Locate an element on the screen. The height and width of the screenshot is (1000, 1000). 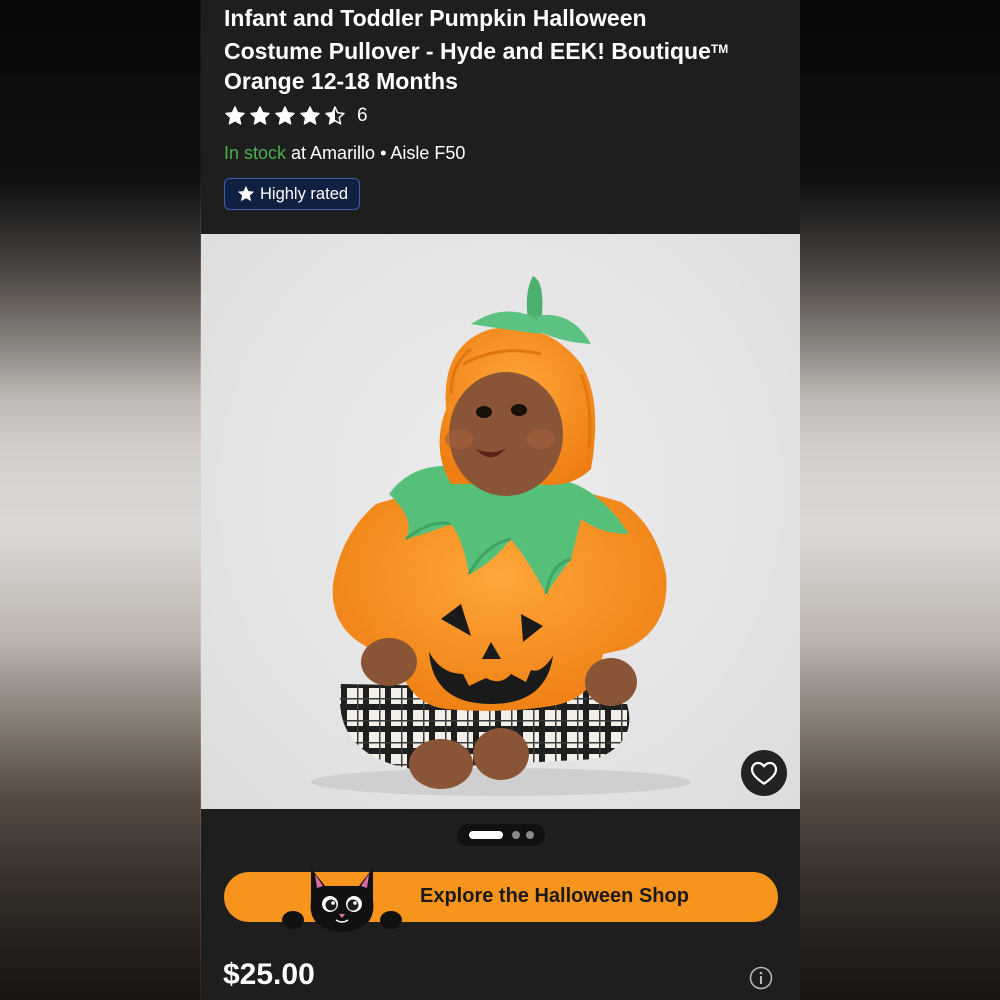
rating-row: 6 is located at coordinates (296, 116).